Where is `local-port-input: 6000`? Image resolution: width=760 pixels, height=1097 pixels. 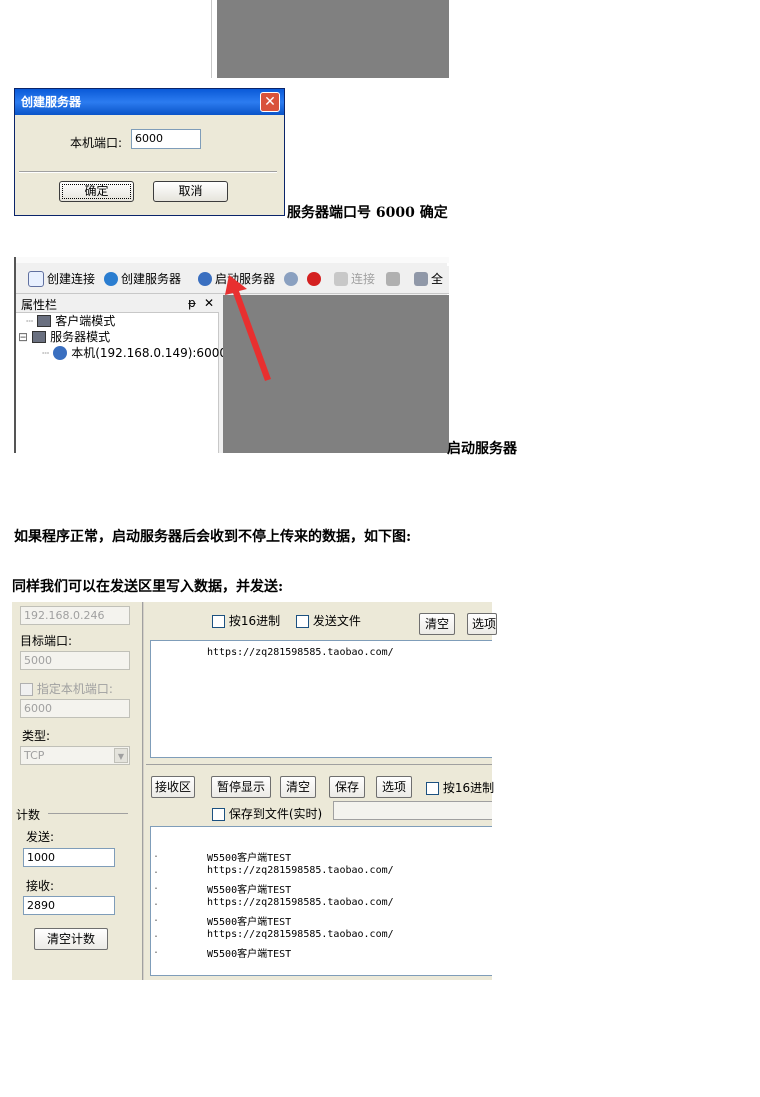 local-port-input: 6000 is located at coordinates (75, 708).